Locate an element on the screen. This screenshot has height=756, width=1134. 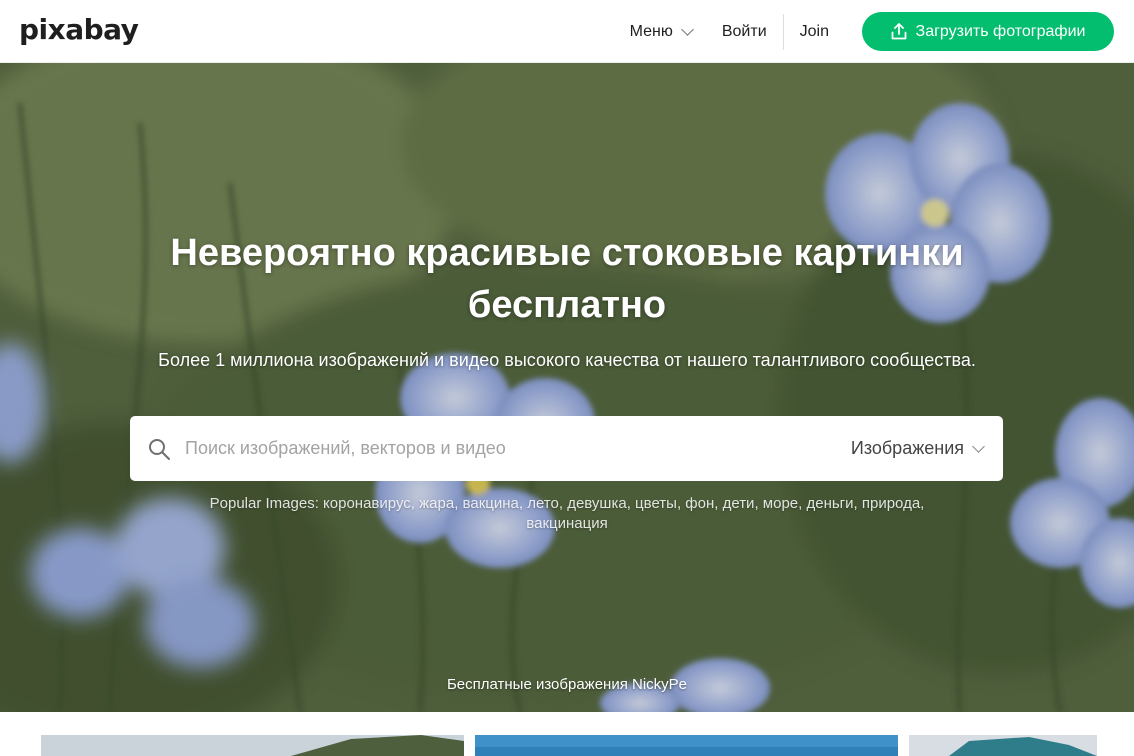
menu-dropdown: Меню is located at coordinates (661, 31).